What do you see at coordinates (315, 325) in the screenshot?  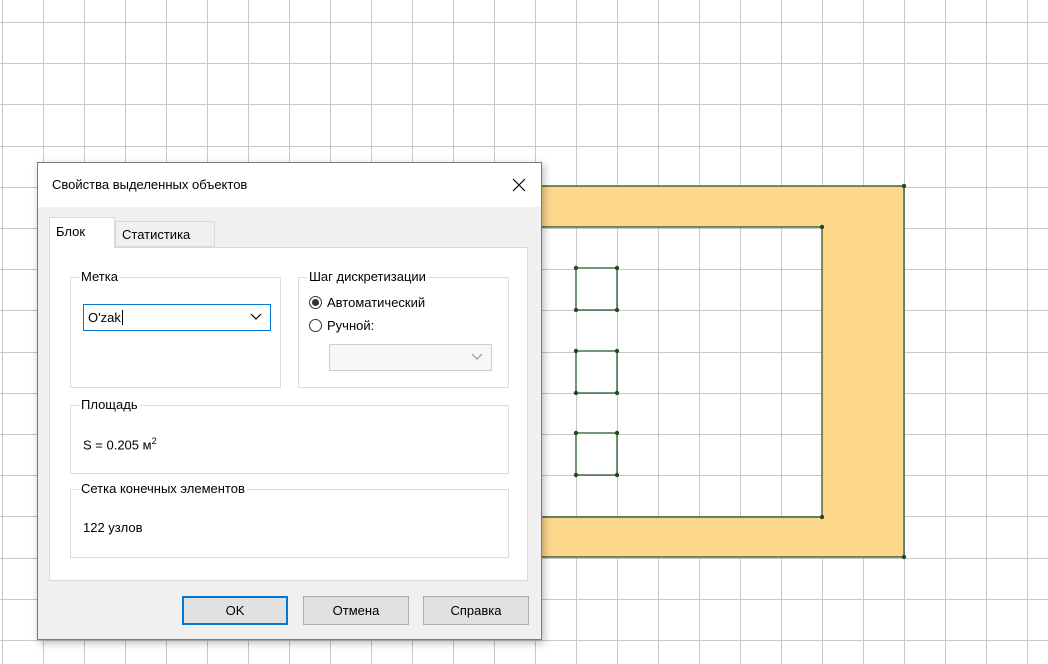 I see `radio-manual-indicator` at bounding box center [315, 325].